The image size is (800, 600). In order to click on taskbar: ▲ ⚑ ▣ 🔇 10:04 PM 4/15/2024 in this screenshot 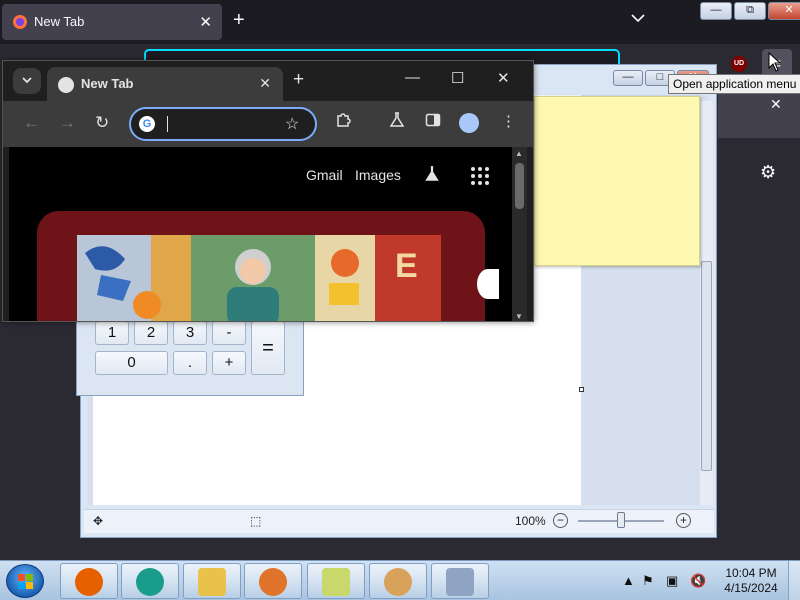, I will do `click(400, 580)`.